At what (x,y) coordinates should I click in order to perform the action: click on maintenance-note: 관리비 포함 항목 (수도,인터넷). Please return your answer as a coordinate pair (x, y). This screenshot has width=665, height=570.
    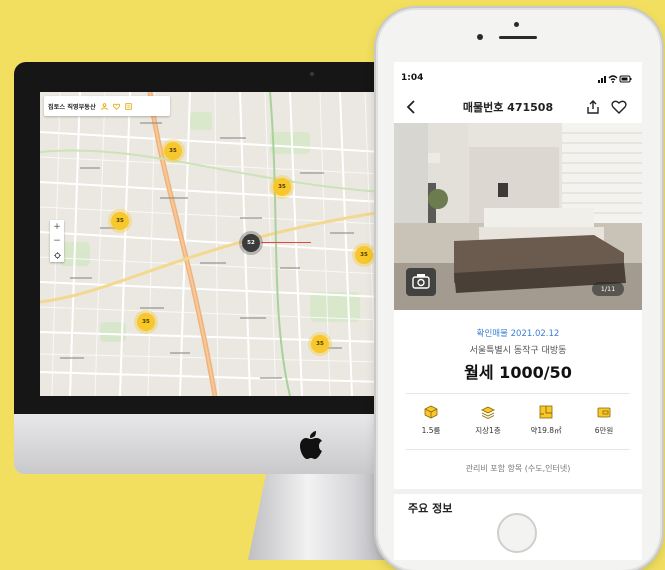
    Looking at the image, I should click on (518, 468).